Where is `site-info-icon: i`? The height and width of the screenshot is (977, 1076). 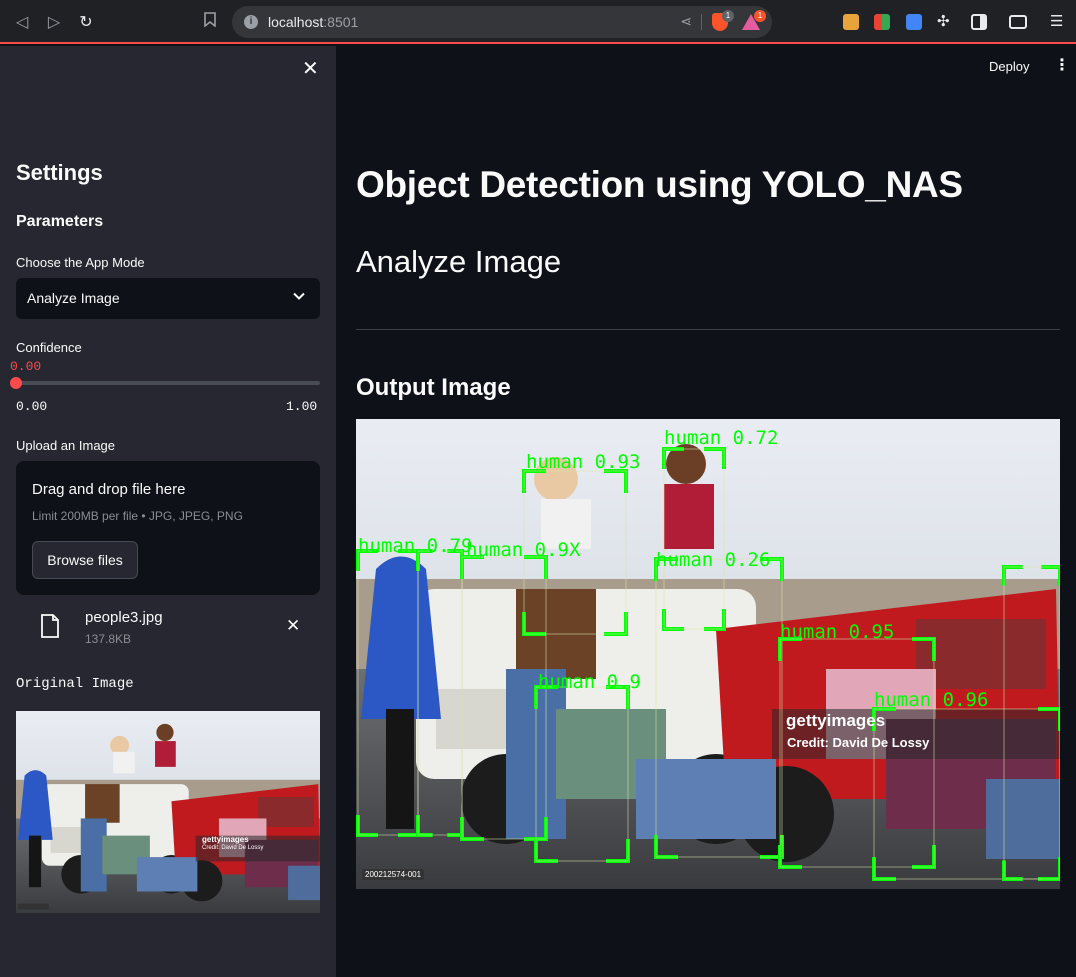
site-info-icon: i is located at coordinates (251, 22).